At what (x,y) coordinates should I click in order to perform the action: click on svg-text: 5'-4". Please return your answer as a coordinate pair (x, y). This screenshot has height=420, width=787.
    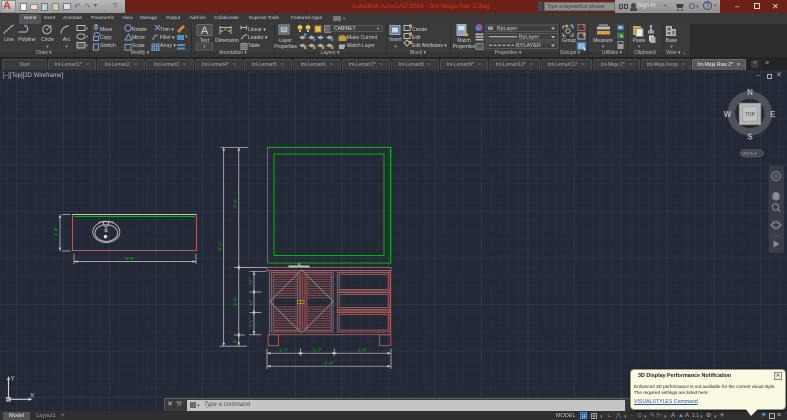
    Looking at the image, I should click on (235, 203).